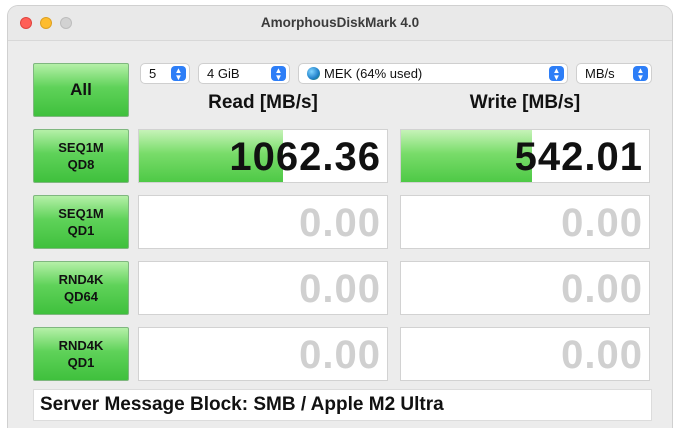 This screenshot has width=675, height=428. Describe the element at coordinates (81, 296) in the screenshot. I see `test-label-line2: QD64` at that location.